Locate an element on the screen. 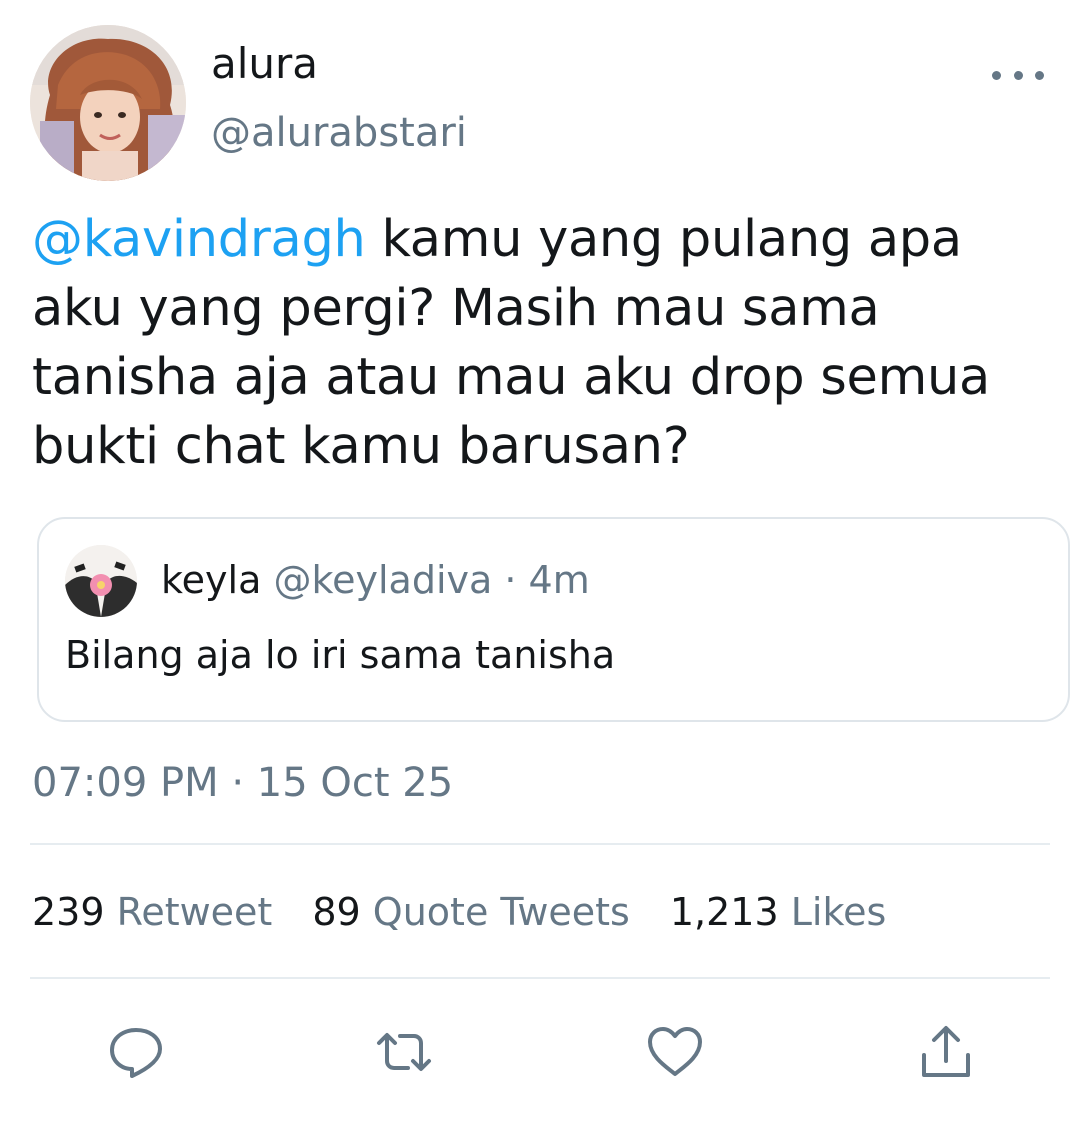 The width and height of the screenshot is (1080, 1143). tweet-timestamp: 07:09 PM · 15 Oct 25 is located at coordinates (242, 783).